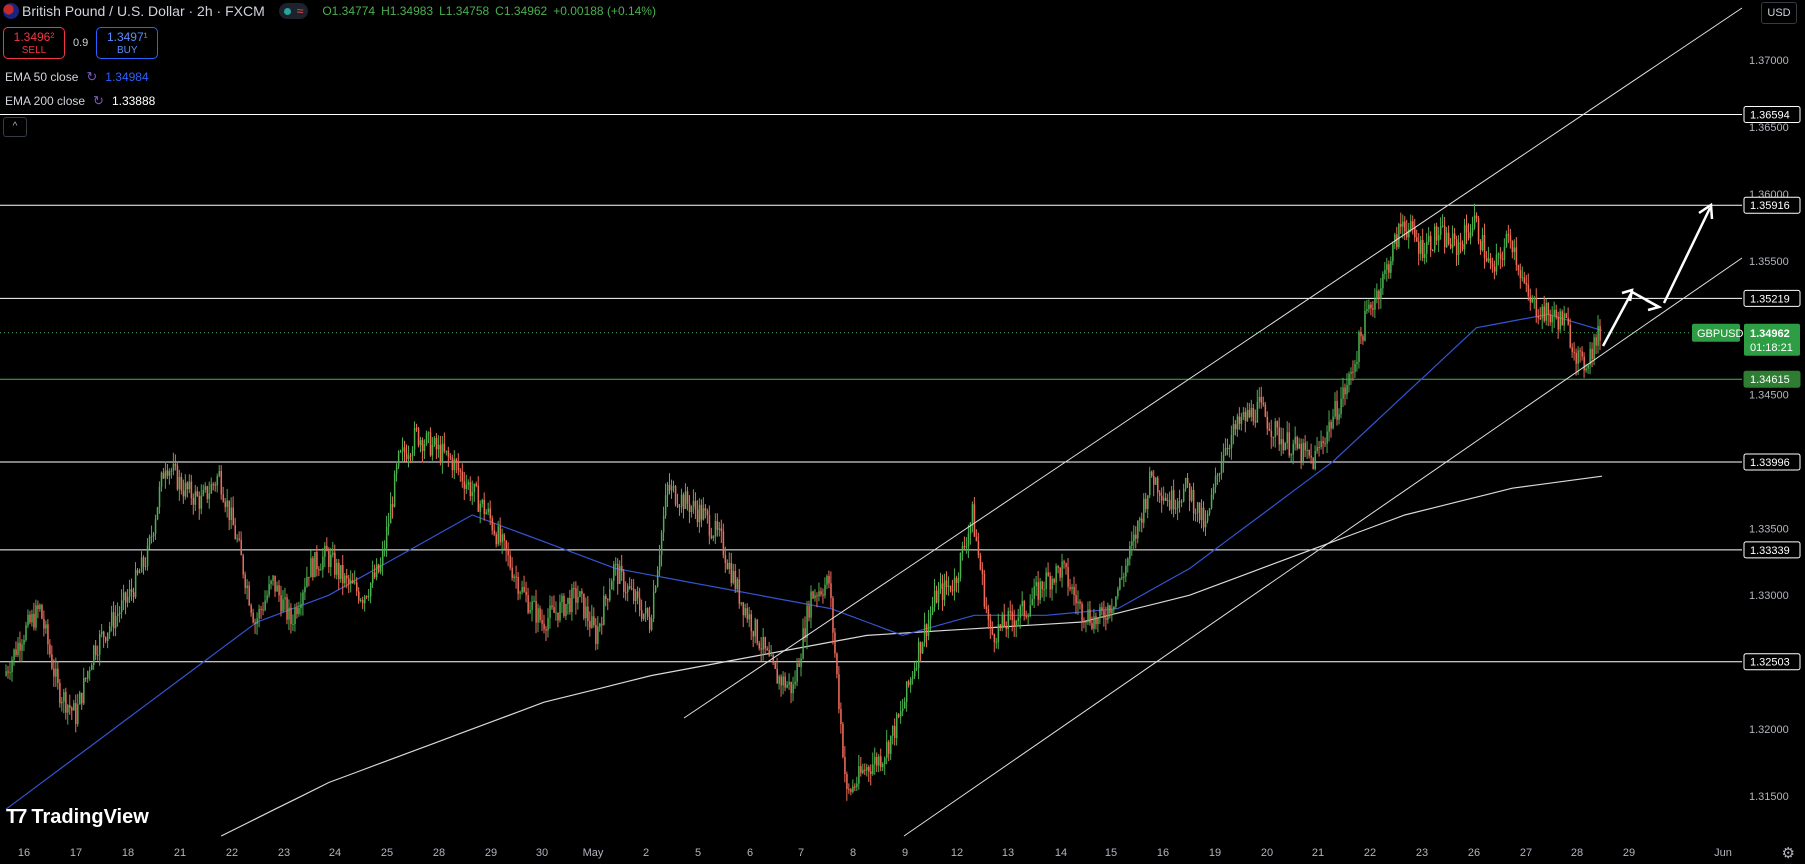 The image size is (1805, 864). Describe the element at coordinates (77, 77) in the screenshot. I see `ema50-legend: EMA 50 close ↻ 1.34984` at that location.